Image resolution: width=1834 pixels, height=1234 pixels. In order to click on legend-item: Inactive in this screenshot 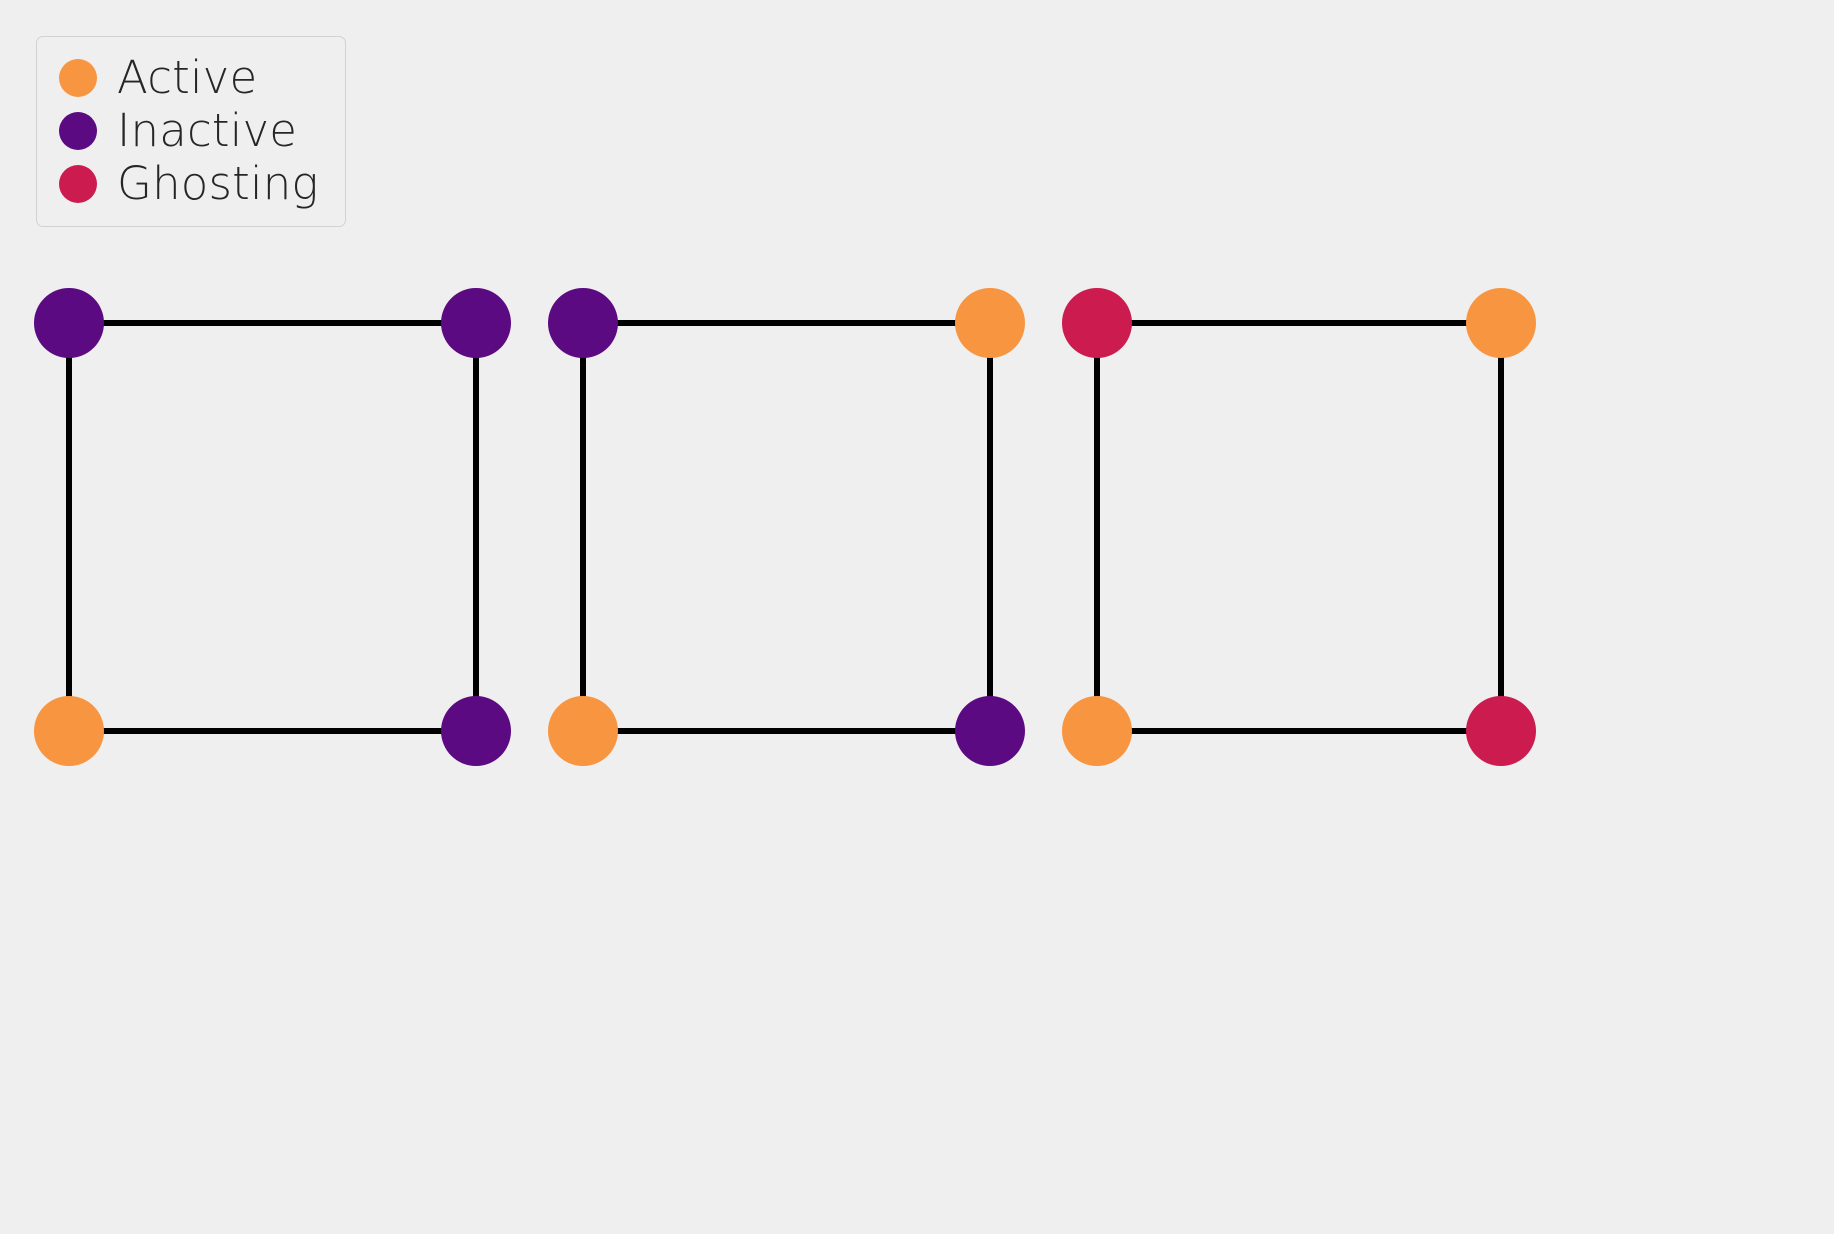, I will do `click(189, 130)`.